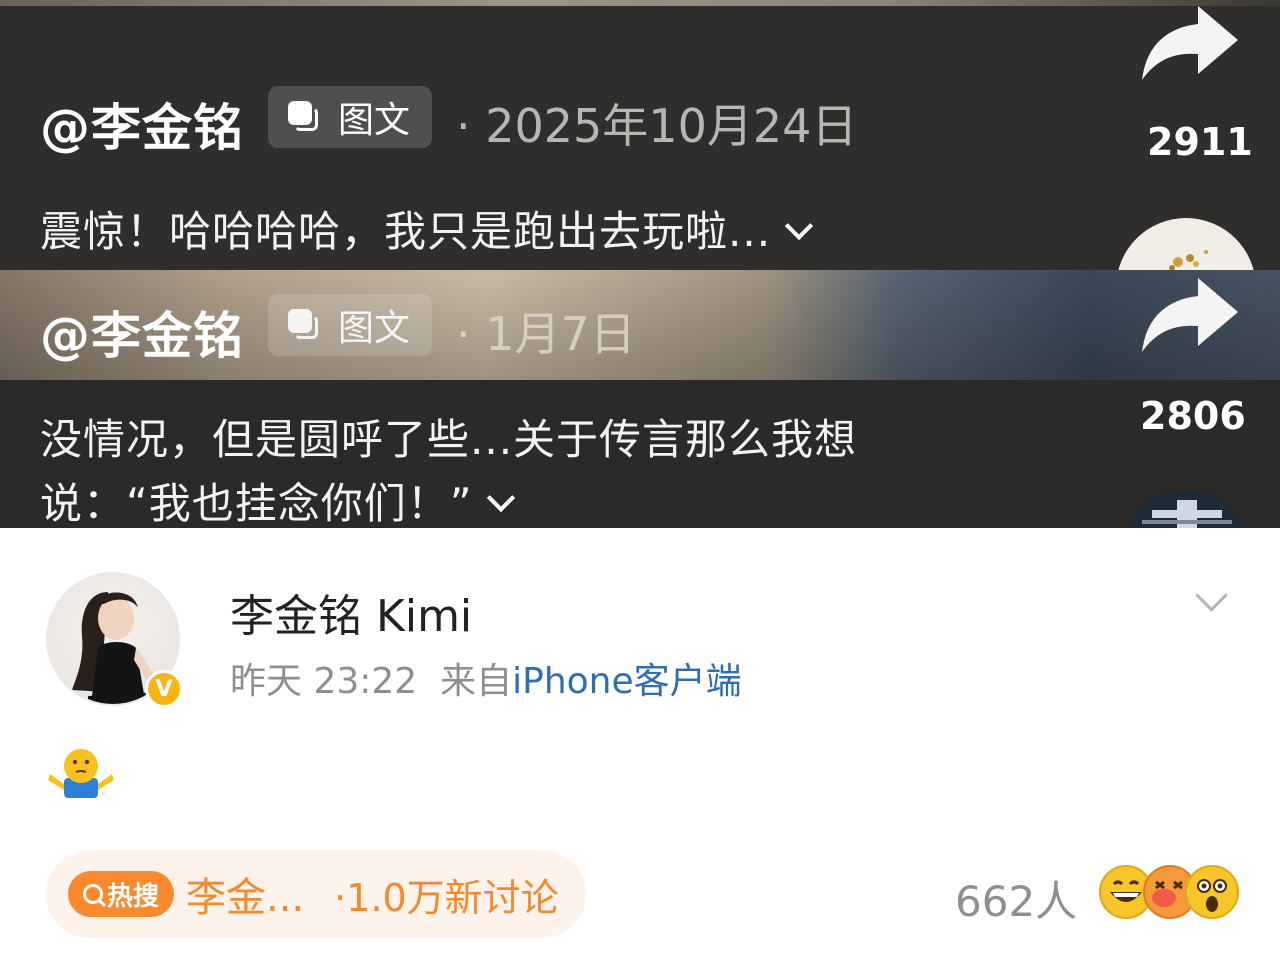 This screenshot has height=966, width=1280. Describe the element at coordinates (351, 612) in the screenshot. I see `author-name: 李金铭 Kimi` at that location.